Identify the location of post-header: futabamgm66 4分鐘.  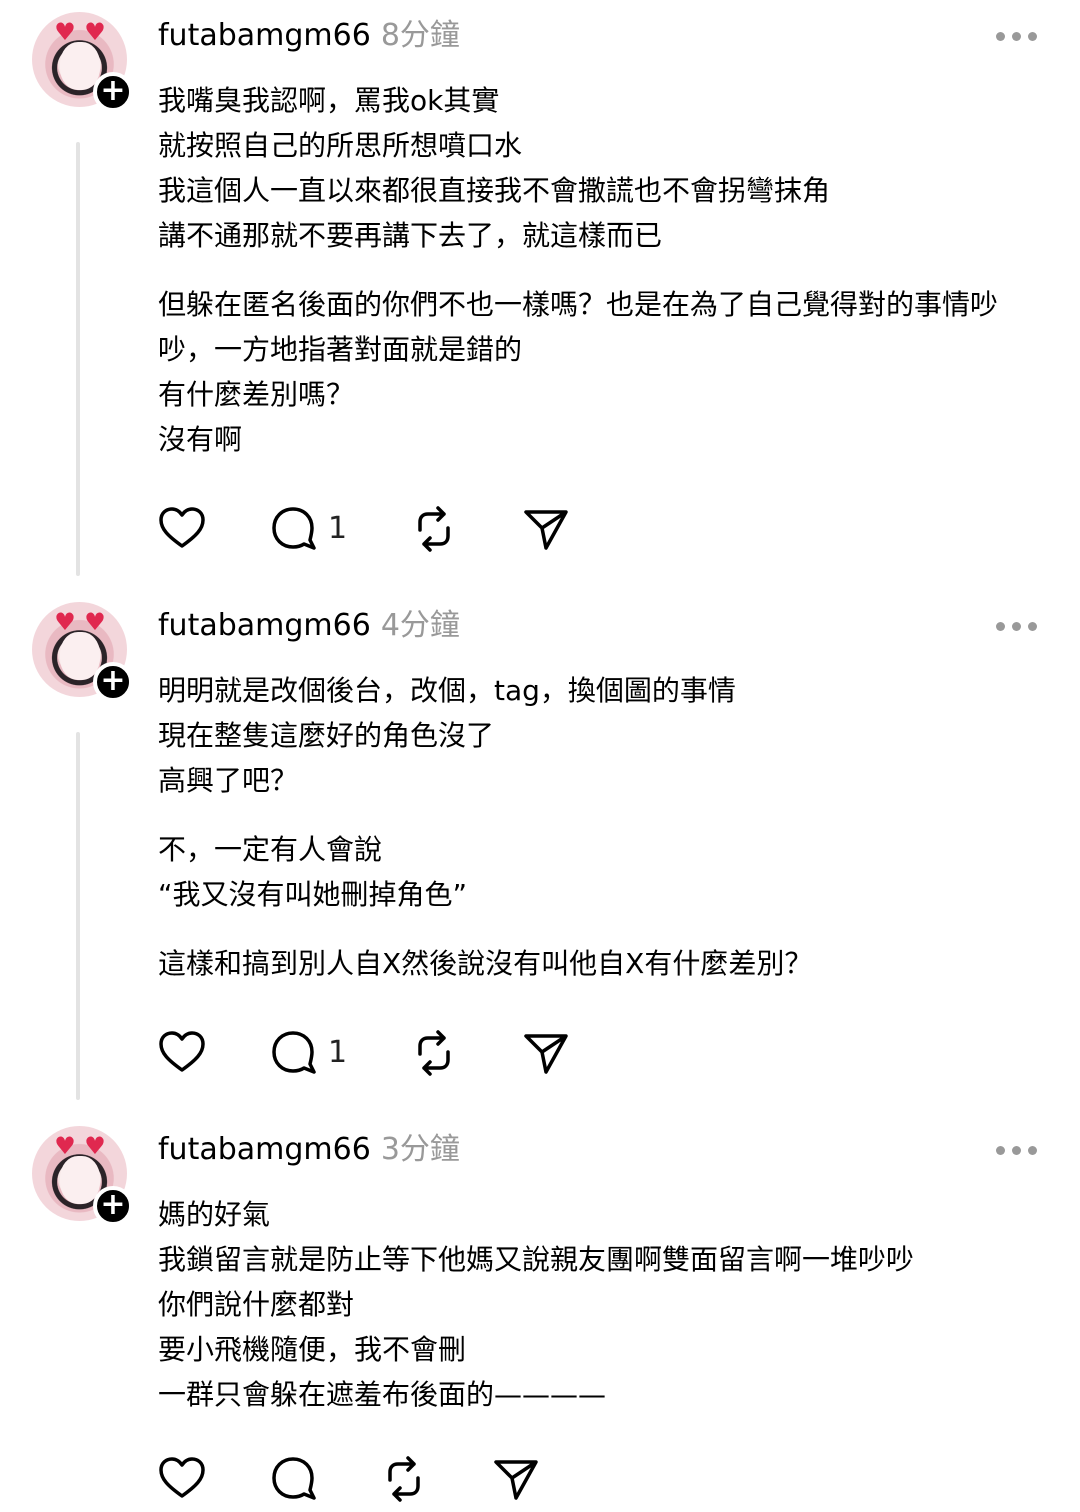
(309, 626).